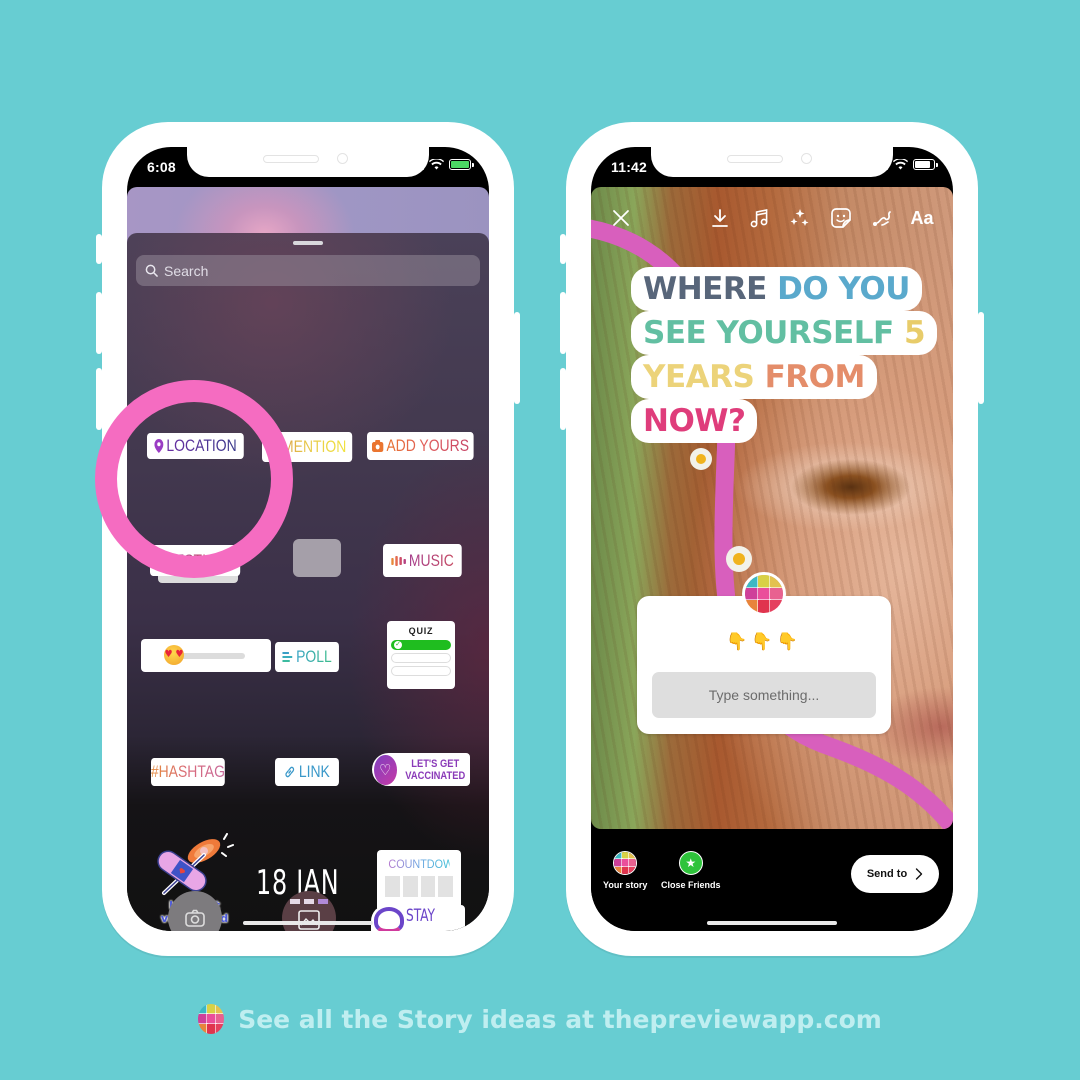  I want to click on add-yours-sticker: ADD YOURS, so click(420, 446).